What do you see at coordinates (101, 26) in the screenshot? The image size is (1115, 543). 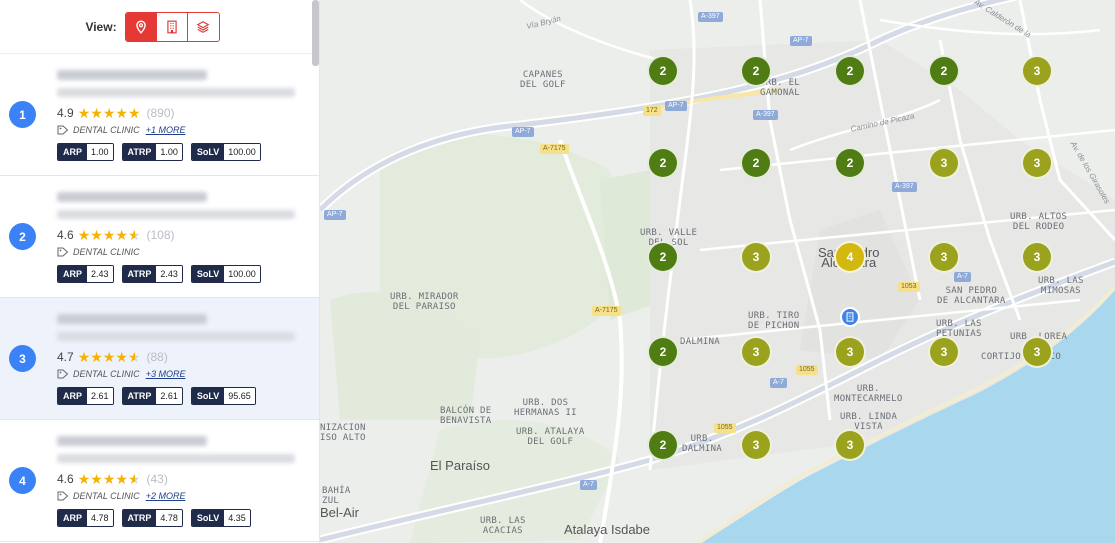 I see `view-label: View:` at bounding box center [101, 26].